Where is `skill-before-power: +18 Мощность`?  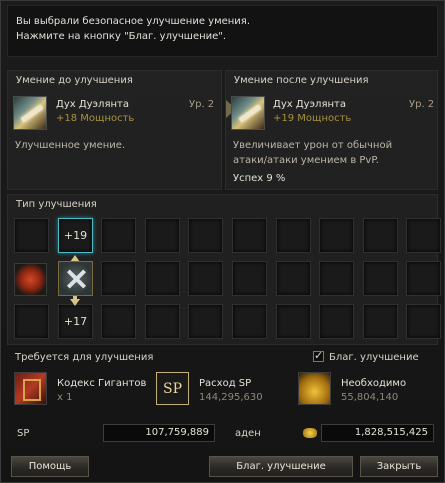 skill-before-power: +18 Мощность is located at coordinates (95, 118).